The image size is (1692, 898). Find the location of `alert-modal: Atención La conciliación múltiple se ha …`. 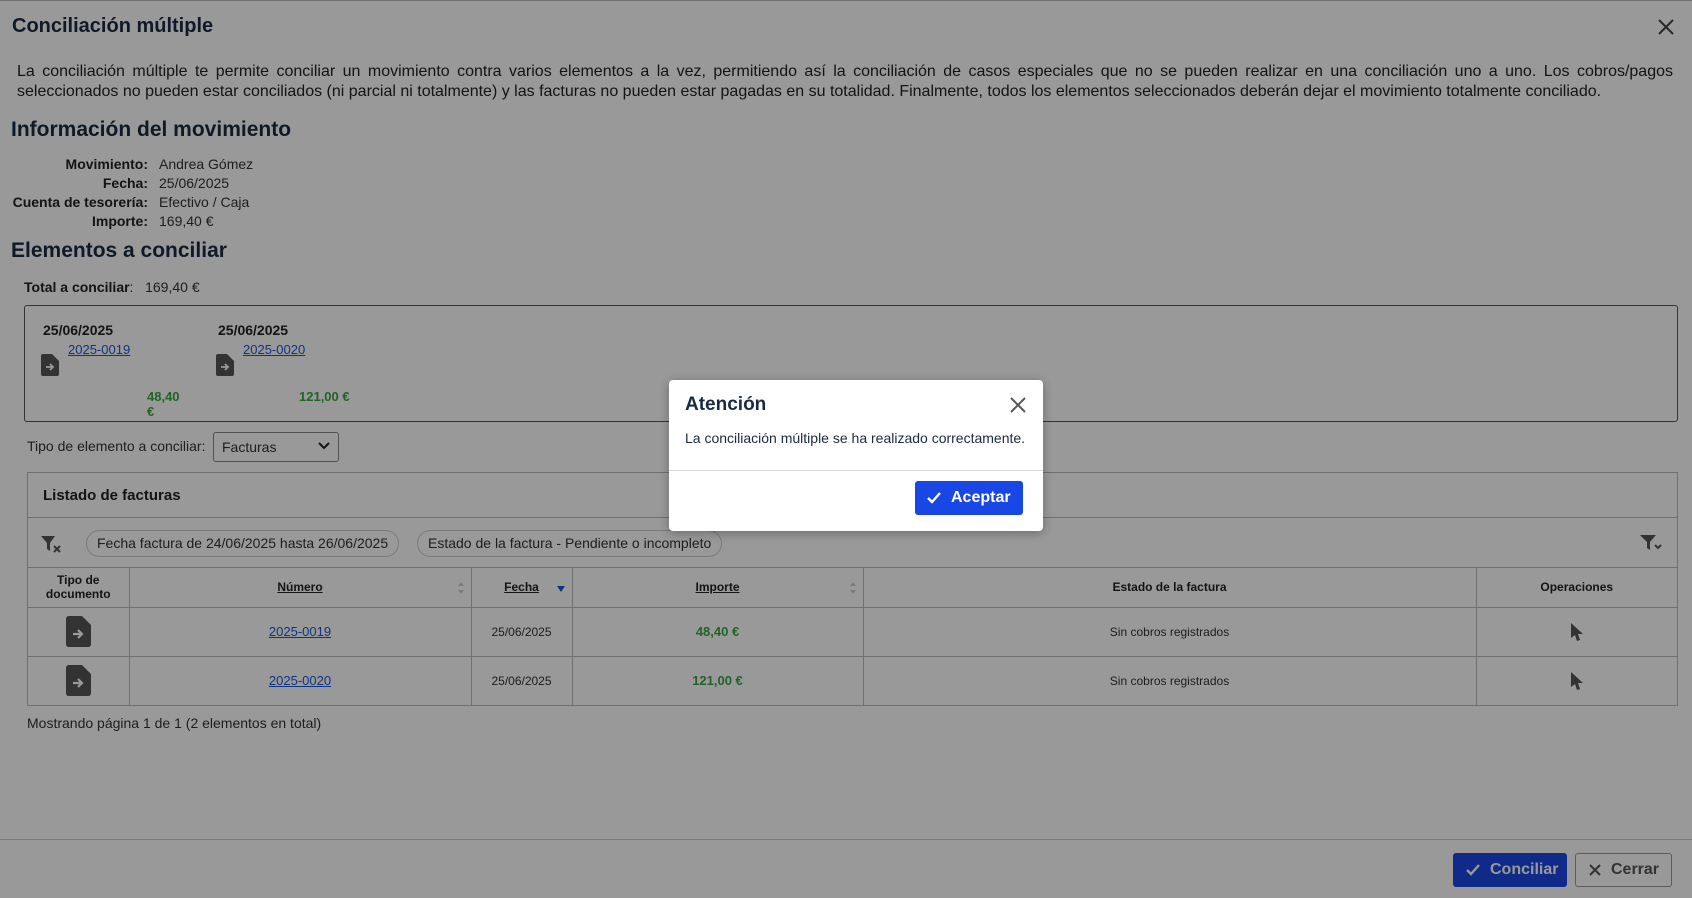

alert-modal: Atención La conciliación múltiple se ha … is located at coordinates (856, 455).